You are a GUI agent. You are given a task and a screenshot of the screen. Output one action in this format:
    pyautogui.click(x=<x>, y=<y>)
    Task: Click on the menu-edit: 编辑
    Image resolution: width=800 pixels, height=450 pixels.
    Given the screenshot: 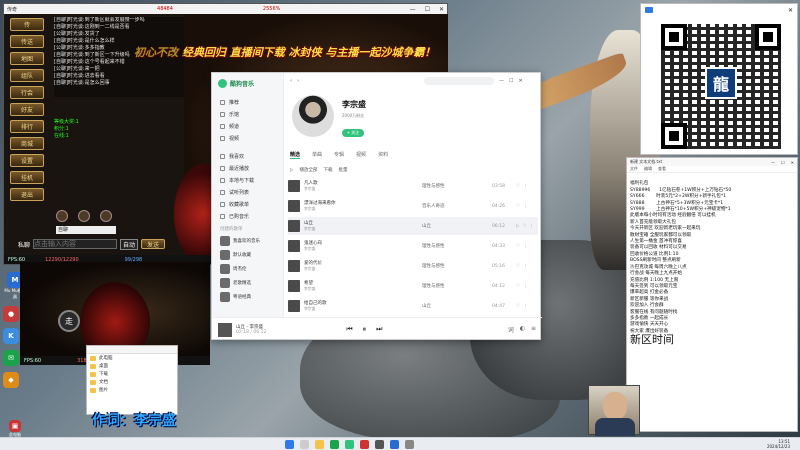 What is the action you would take?
    pyautogui.click(x=648, y=169)
    